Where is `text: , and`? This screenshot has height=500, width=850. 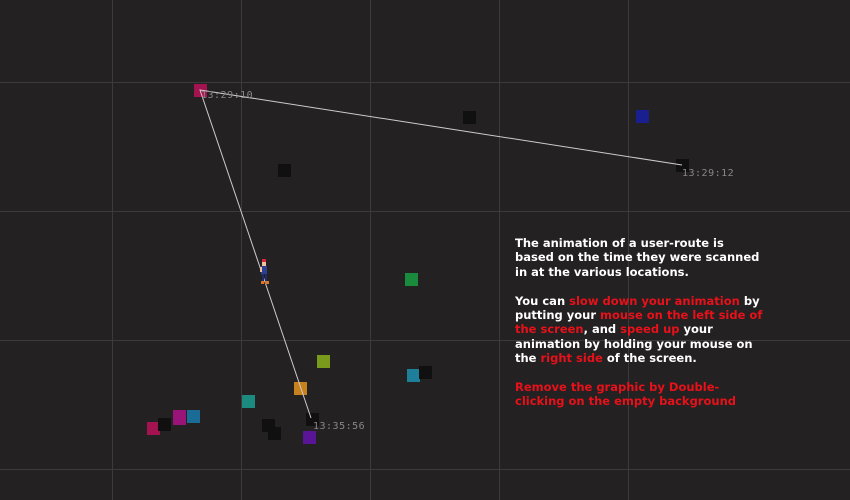 text: , and is located at coordinates (602, 329).